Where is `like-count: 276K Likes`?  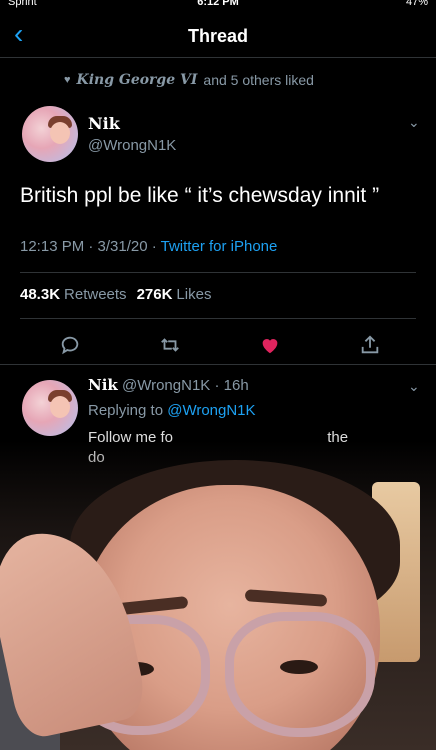 like-count: 276K Likes is located at coordinates (174, 294).